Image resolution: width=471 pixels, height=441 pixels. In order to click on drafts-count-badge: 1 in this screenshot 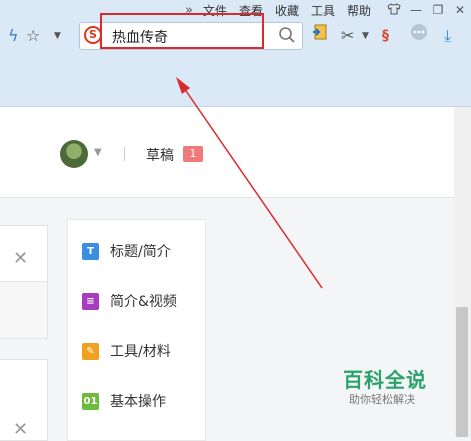, I will do `click(193, 154)`.